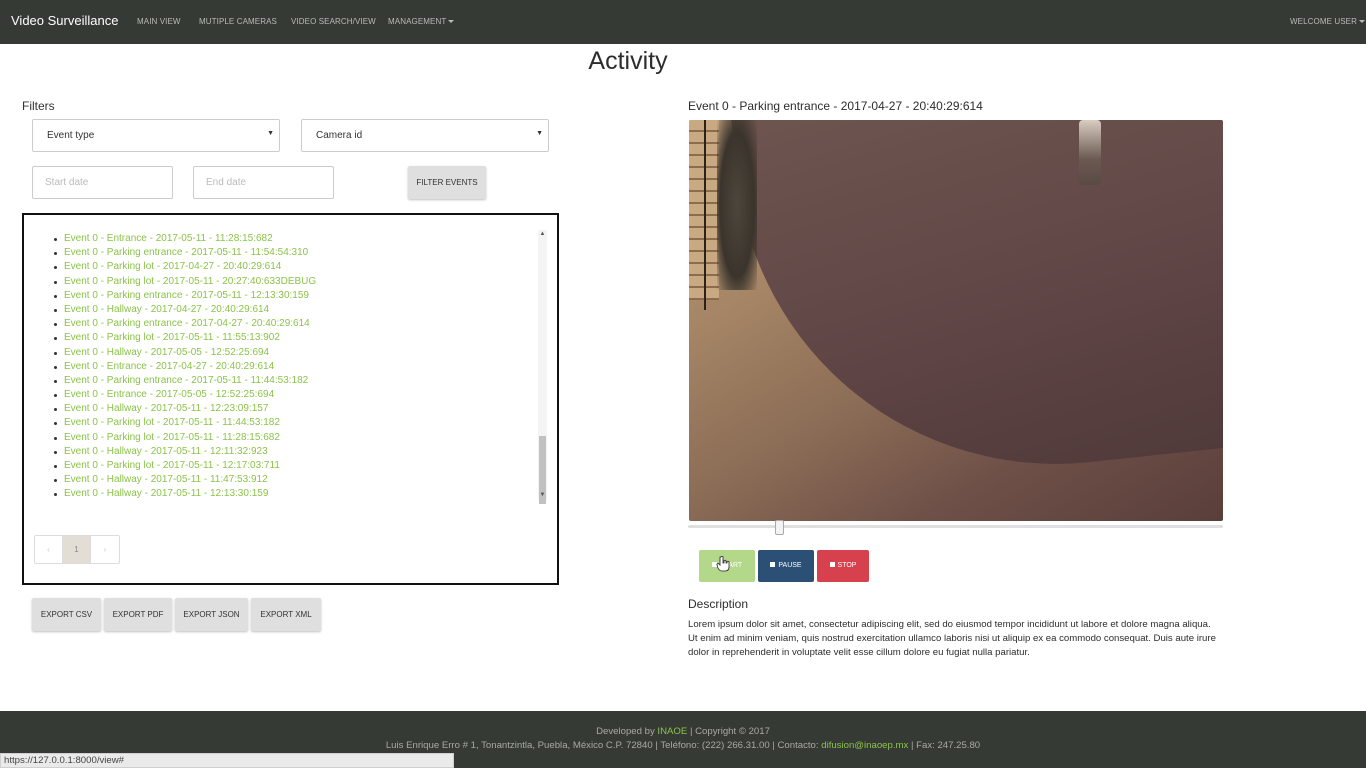  I want to click on export-json-button: EXPORT JSON, so click(211, 614).